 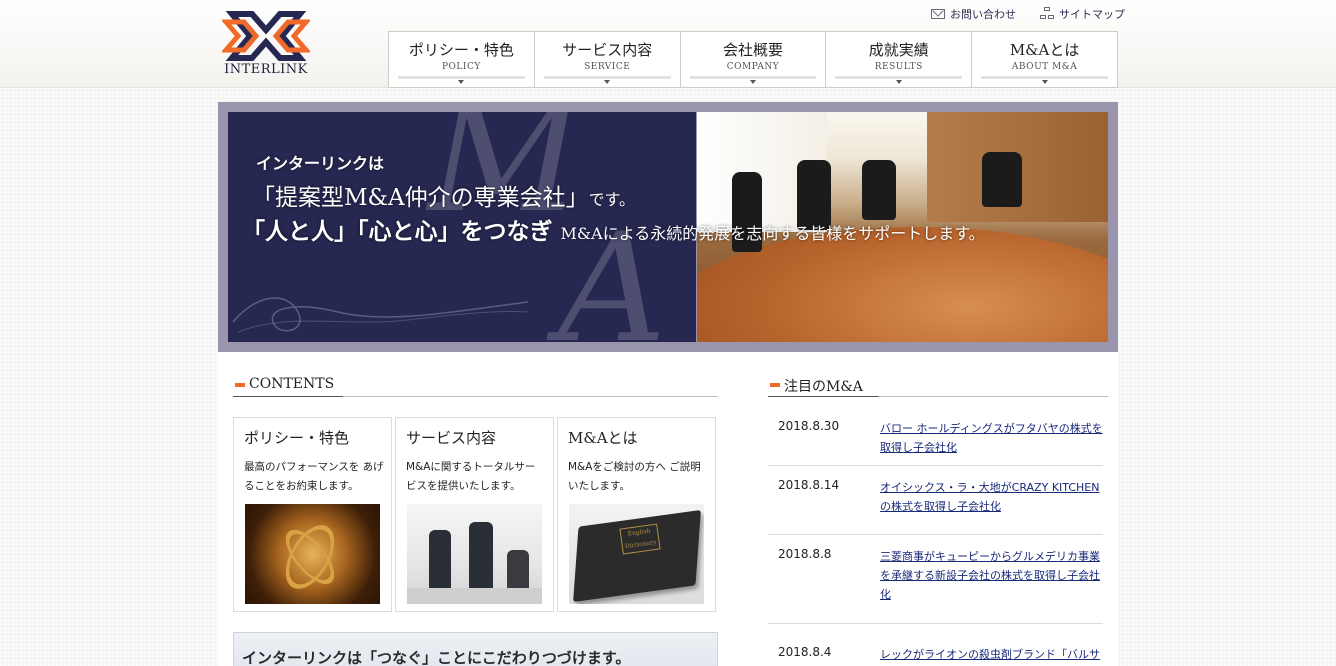 I want to click on news-link: バロー ホールディングスがフタバヤの株式を取得し子会社化, so click(x=992, y=438).